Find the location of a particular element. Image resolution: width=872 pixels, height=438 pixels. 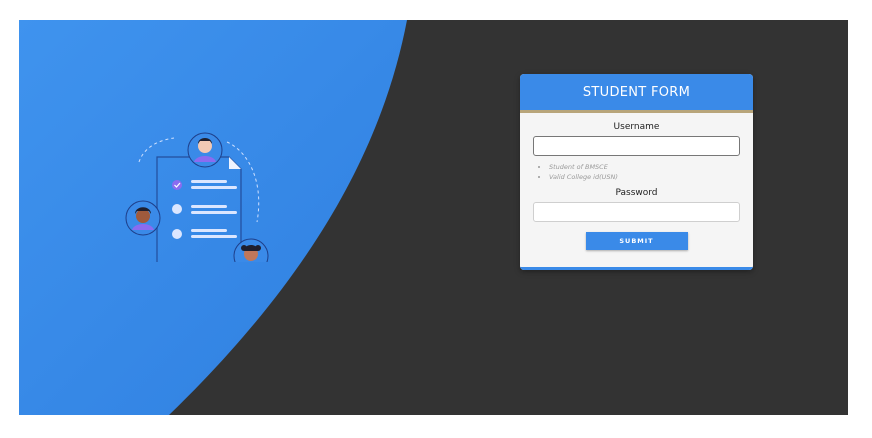

submit-button: SUBMIT is located at coordinates (636, 241).